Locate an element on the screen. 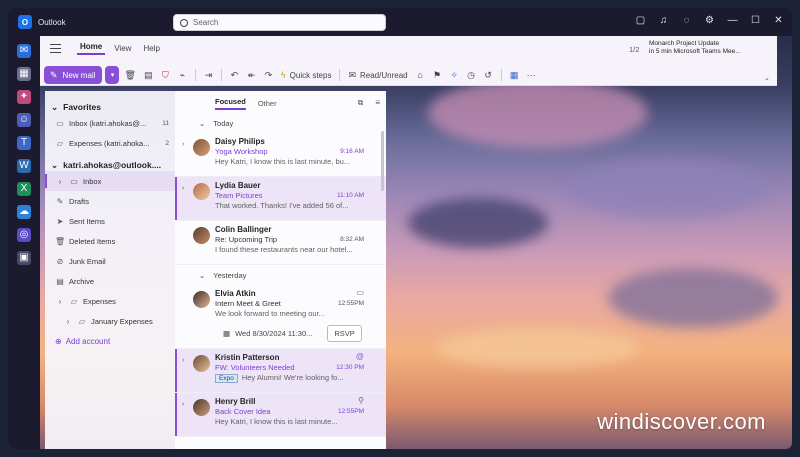 The image size is (800, 457). apps-grid-icon: ▦ is located at coordinates (514, 75).